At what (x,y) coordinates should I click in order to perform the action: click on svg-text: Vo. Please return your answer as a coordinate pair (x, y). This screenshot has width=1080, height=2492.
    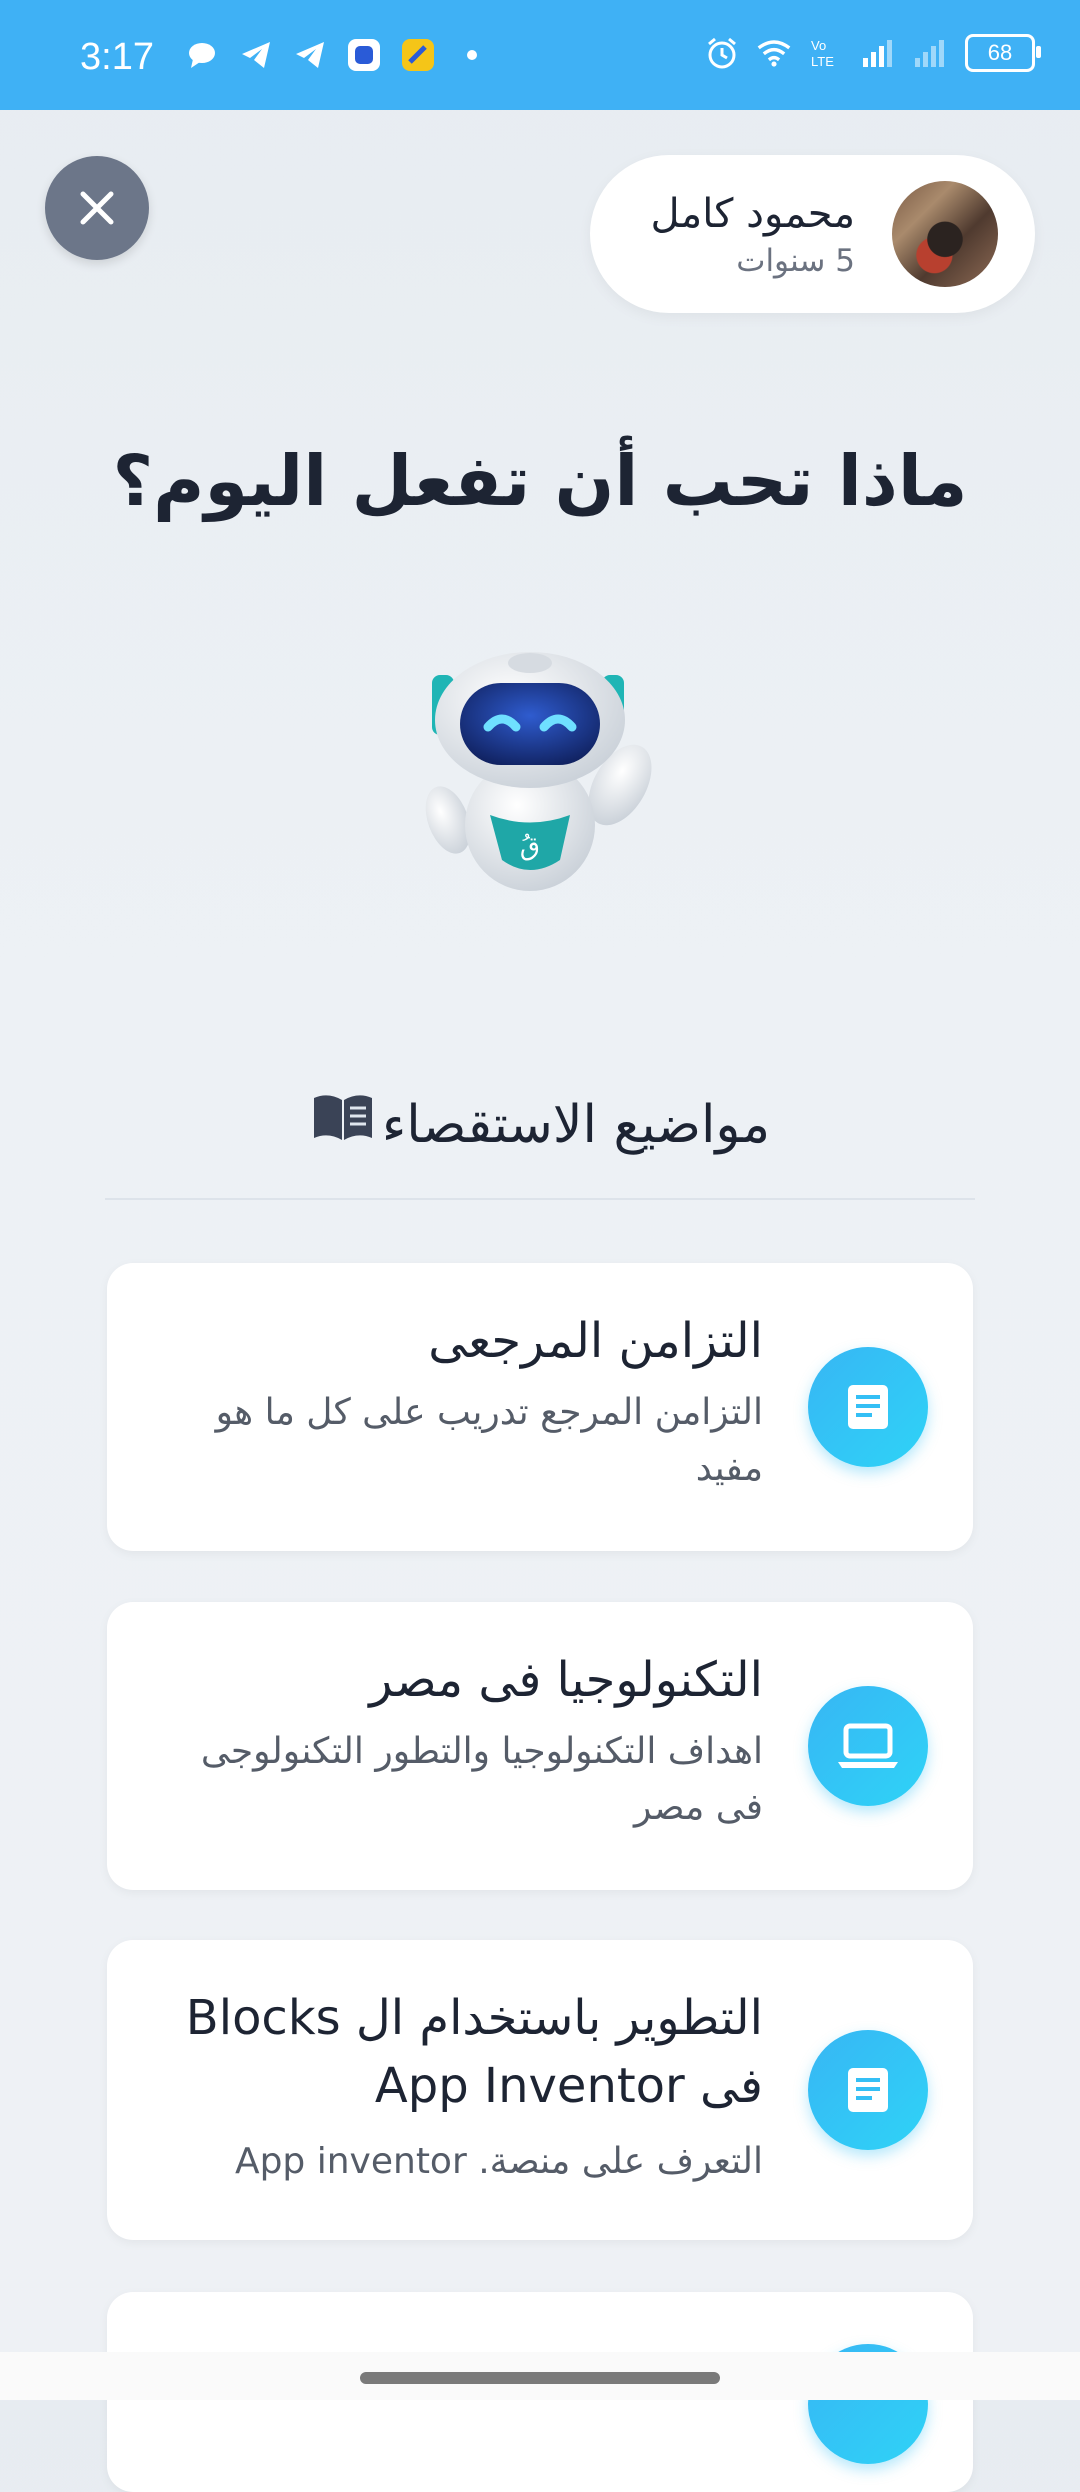
    Looking at the image, I should click on (818, 45).